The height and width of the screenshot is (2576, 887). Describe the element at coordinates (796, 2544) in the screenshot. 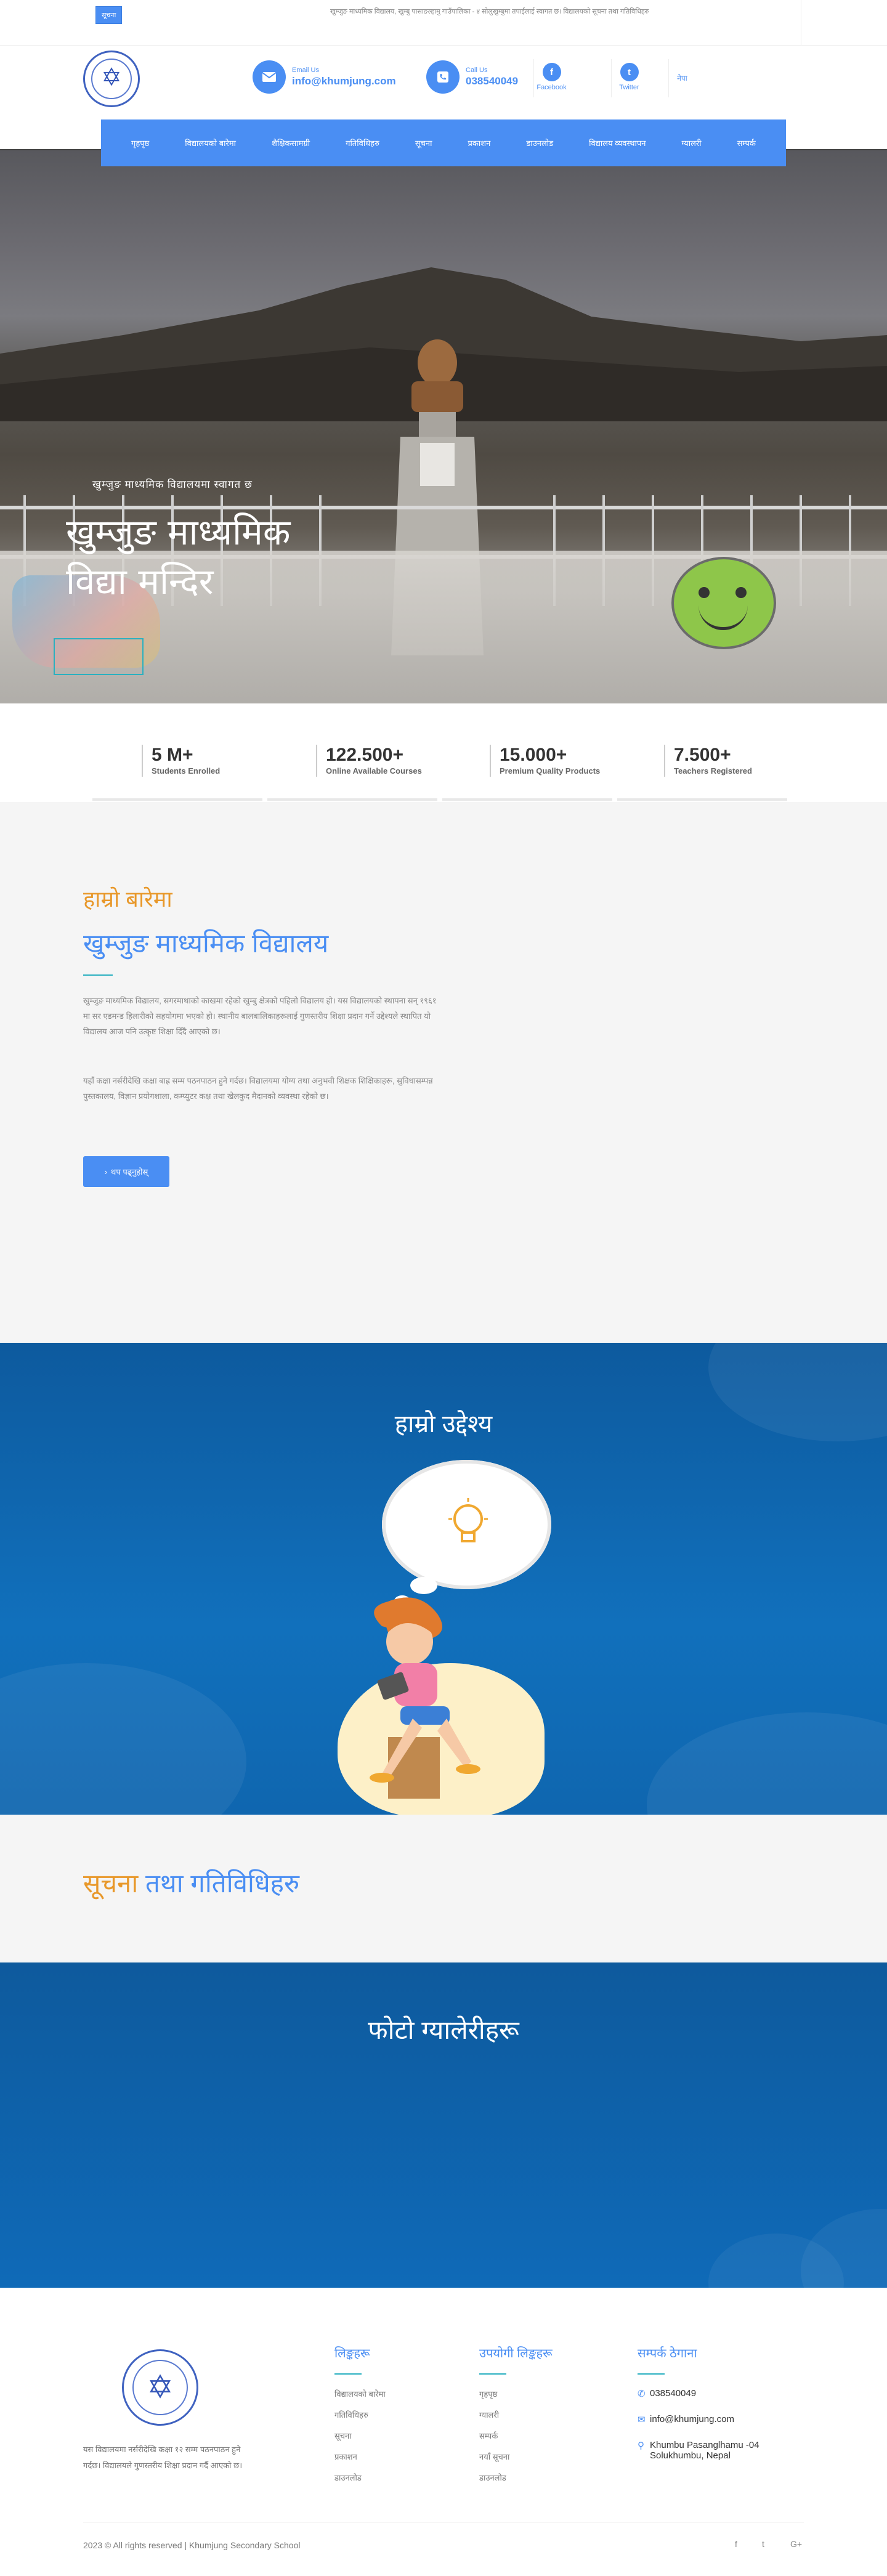

I see `google-plus-icon: G+` at that location.